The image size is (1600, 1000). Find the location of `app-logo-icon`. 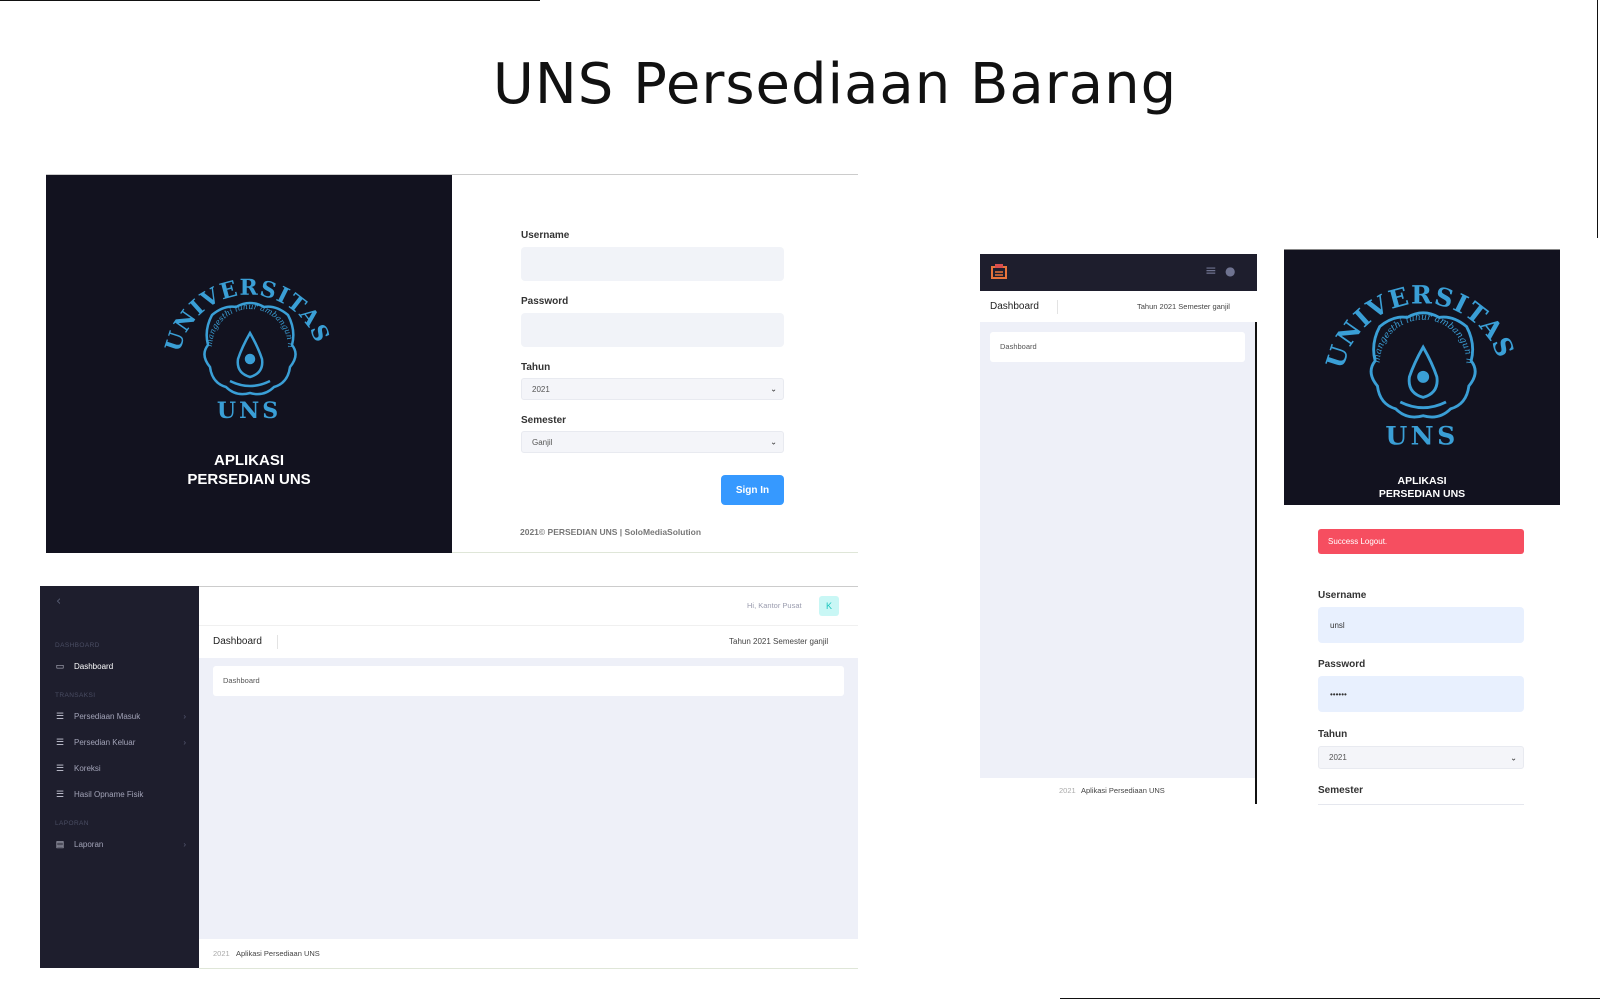

app-logo-icon is located at coordinates (1000, 272).